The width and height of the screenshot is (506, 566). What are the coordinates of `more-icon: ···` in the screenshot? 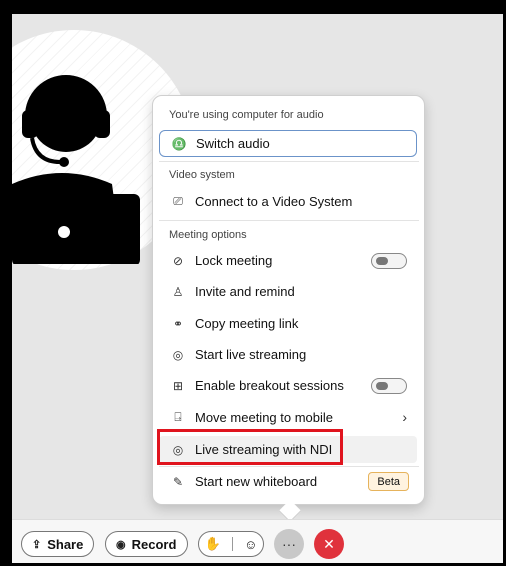 It's located at (289, 544).